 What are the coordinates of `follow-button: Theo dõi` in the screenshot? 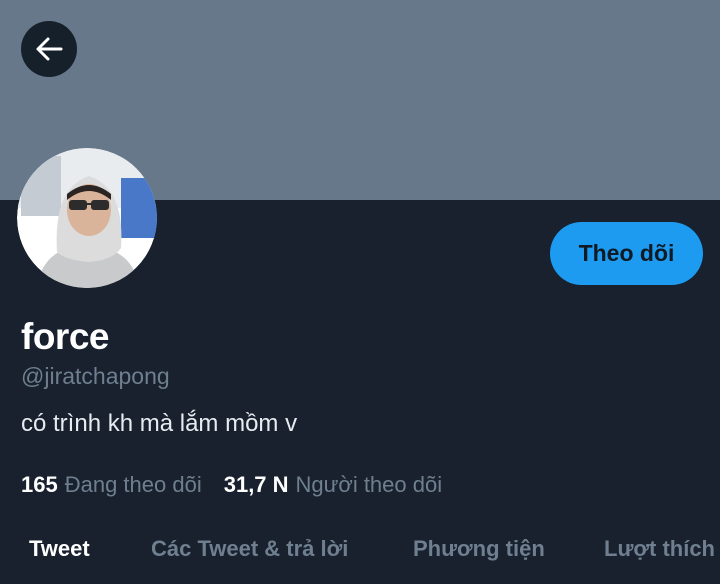 It's located at (626, 253).